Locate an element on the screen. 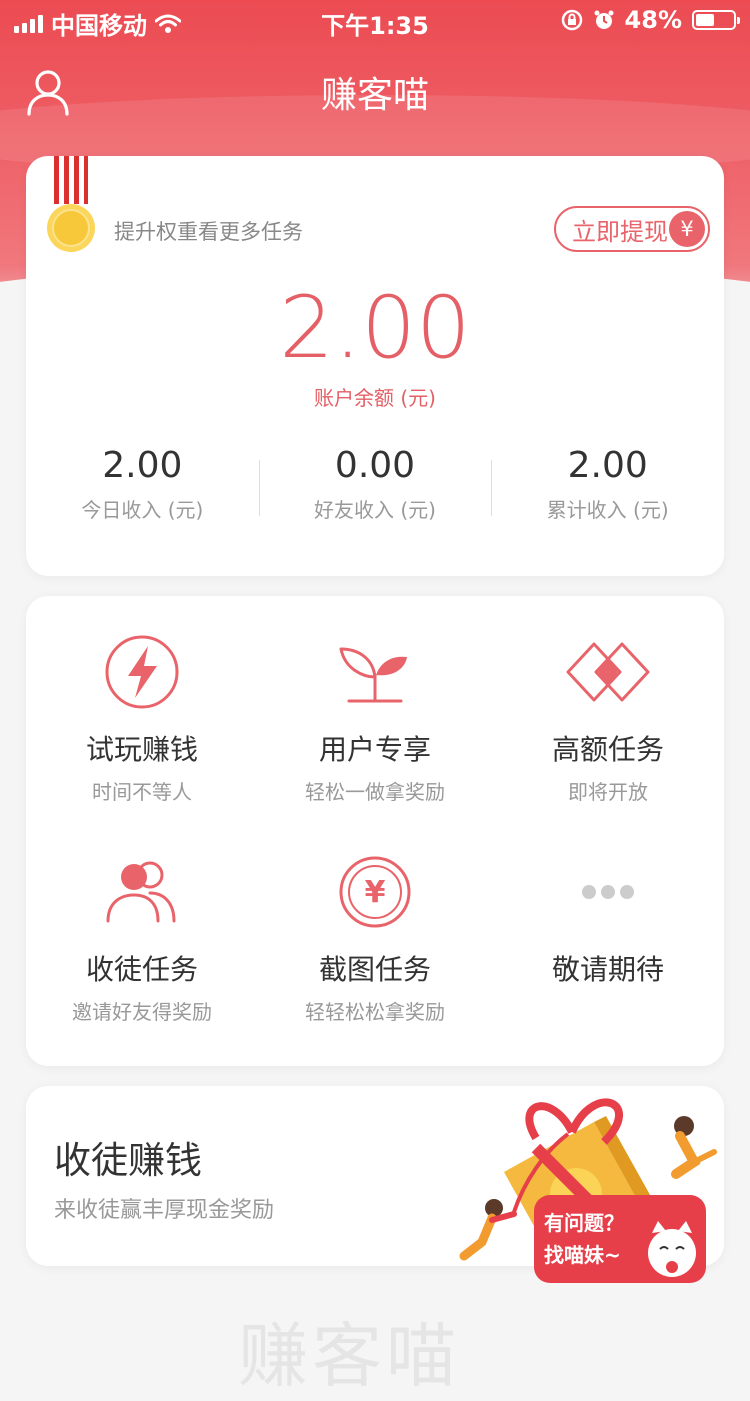 The width and height of the screenshot is (750, 1401). task-trial-play: 试玩赚钱 时间不等人 is located at coordinates (142, 718).